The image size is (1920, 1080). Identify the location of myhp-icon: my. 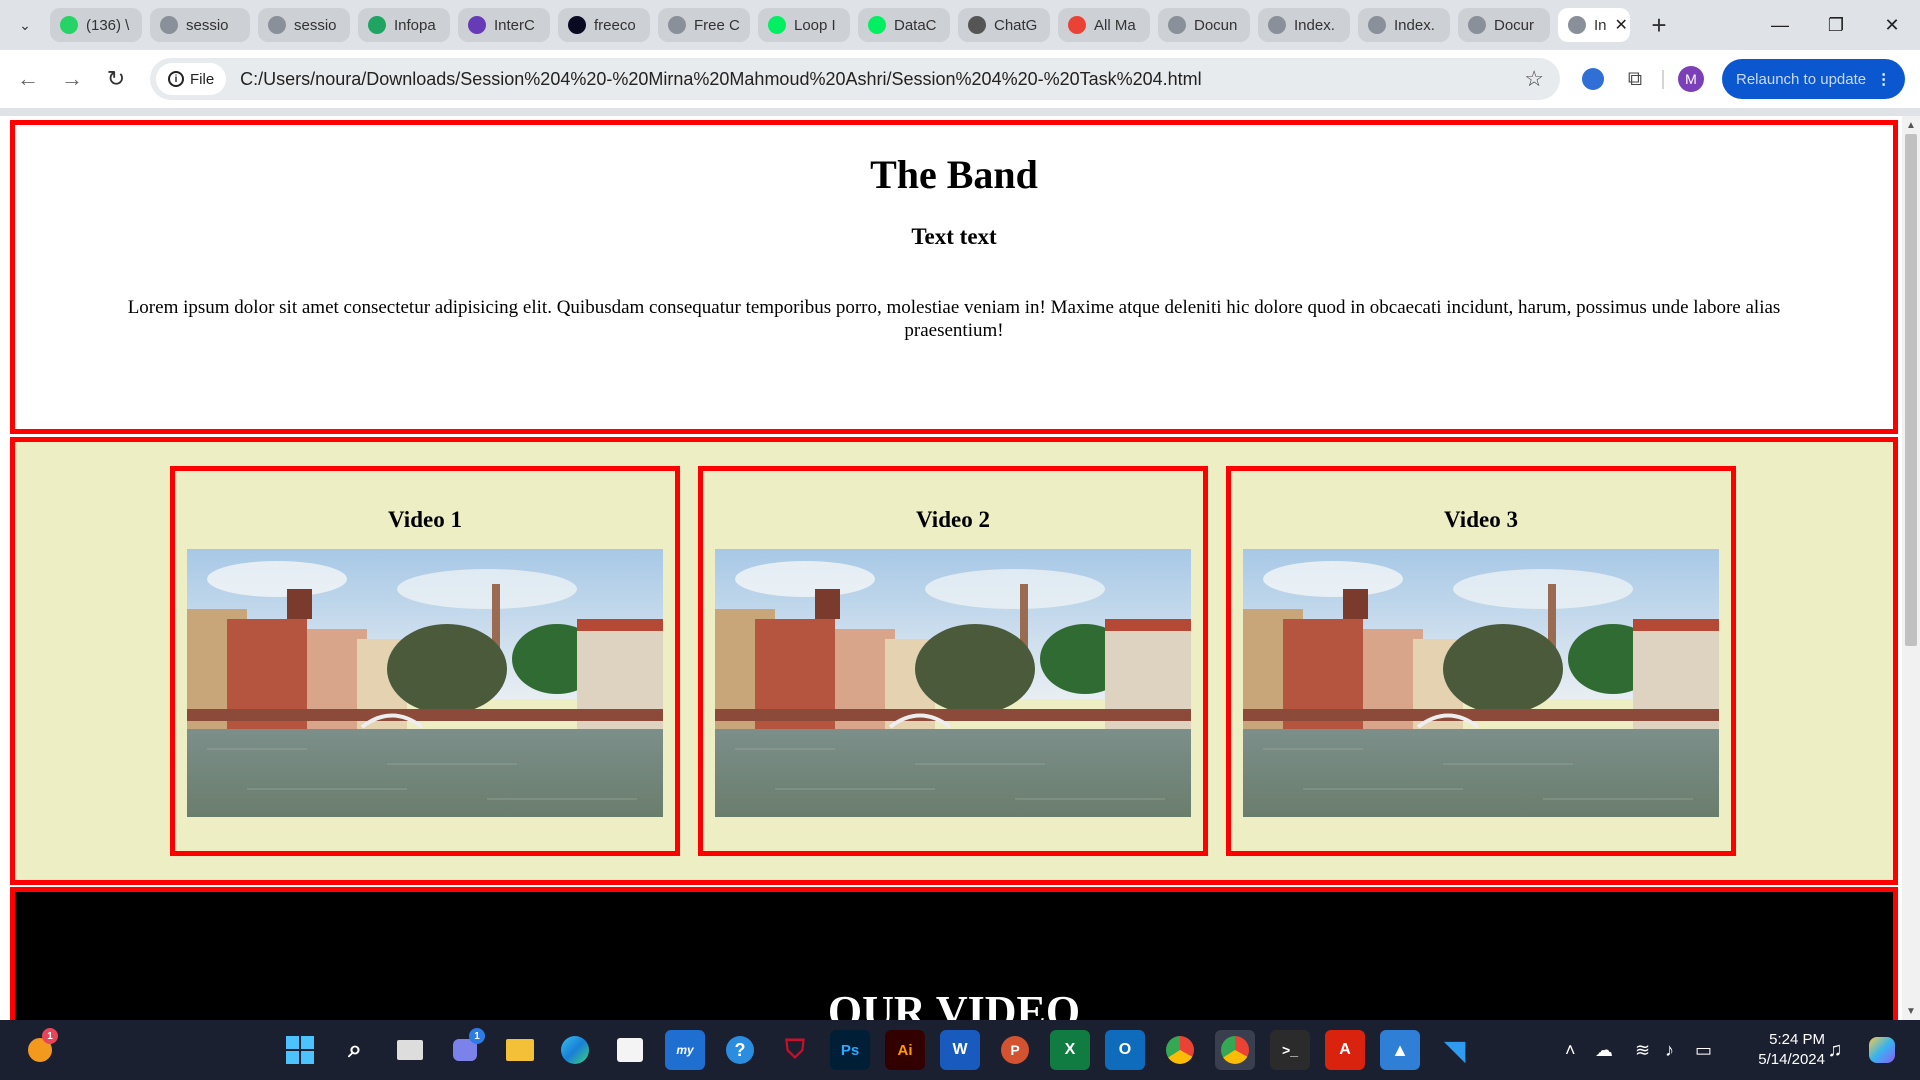
(685, 1050).